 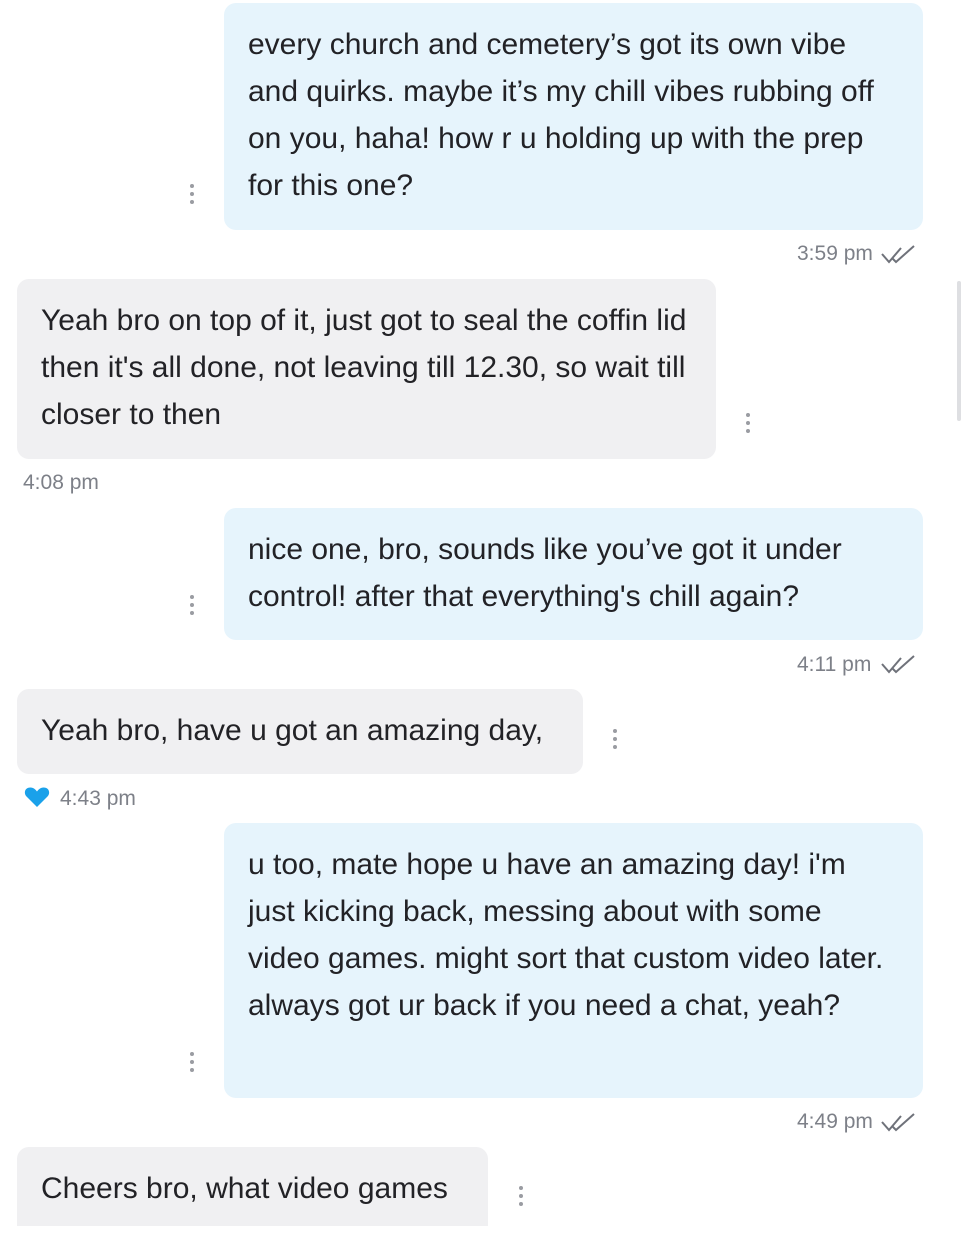 What do you see at coordinates (252, 1186) in the screenshot?
I see `message-bubble-incoming: Cheers bro, what video games` at bounding box center [252, 1186].